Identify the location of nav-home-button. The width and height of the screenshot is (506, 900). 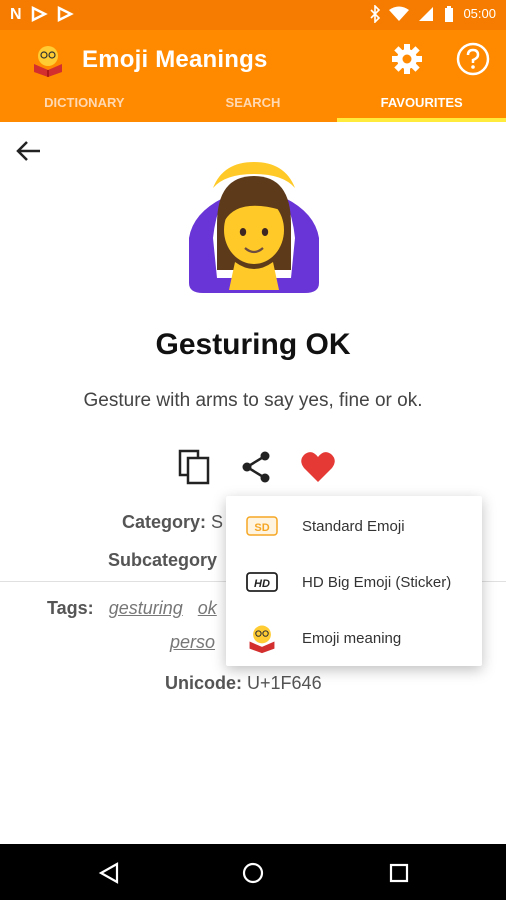
(253, 873).